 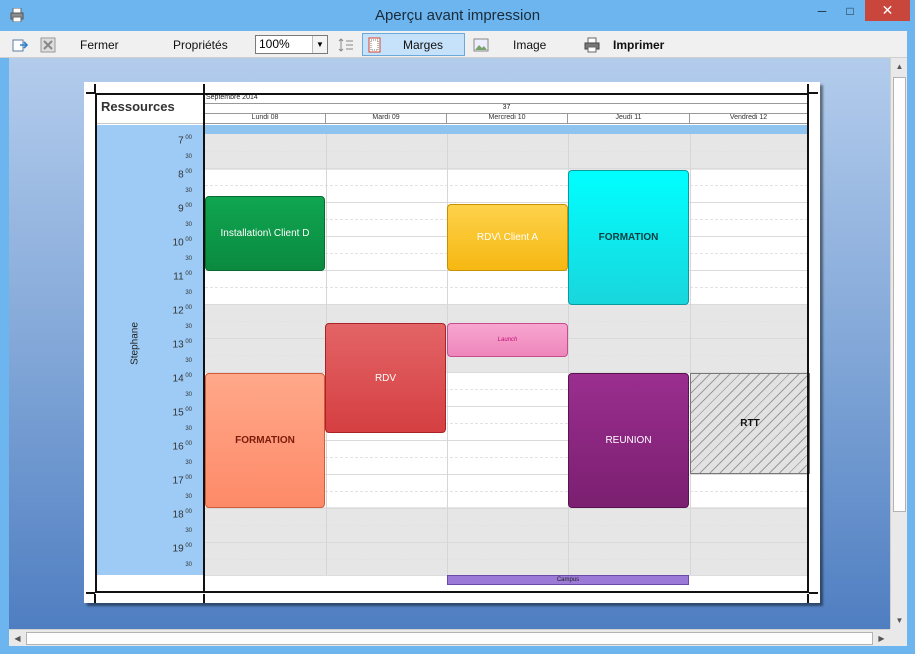 What do you see at coordinates (887, 10) in the screenshot?
I see `close-window-button: ✕` at bounding box center [887, 10].